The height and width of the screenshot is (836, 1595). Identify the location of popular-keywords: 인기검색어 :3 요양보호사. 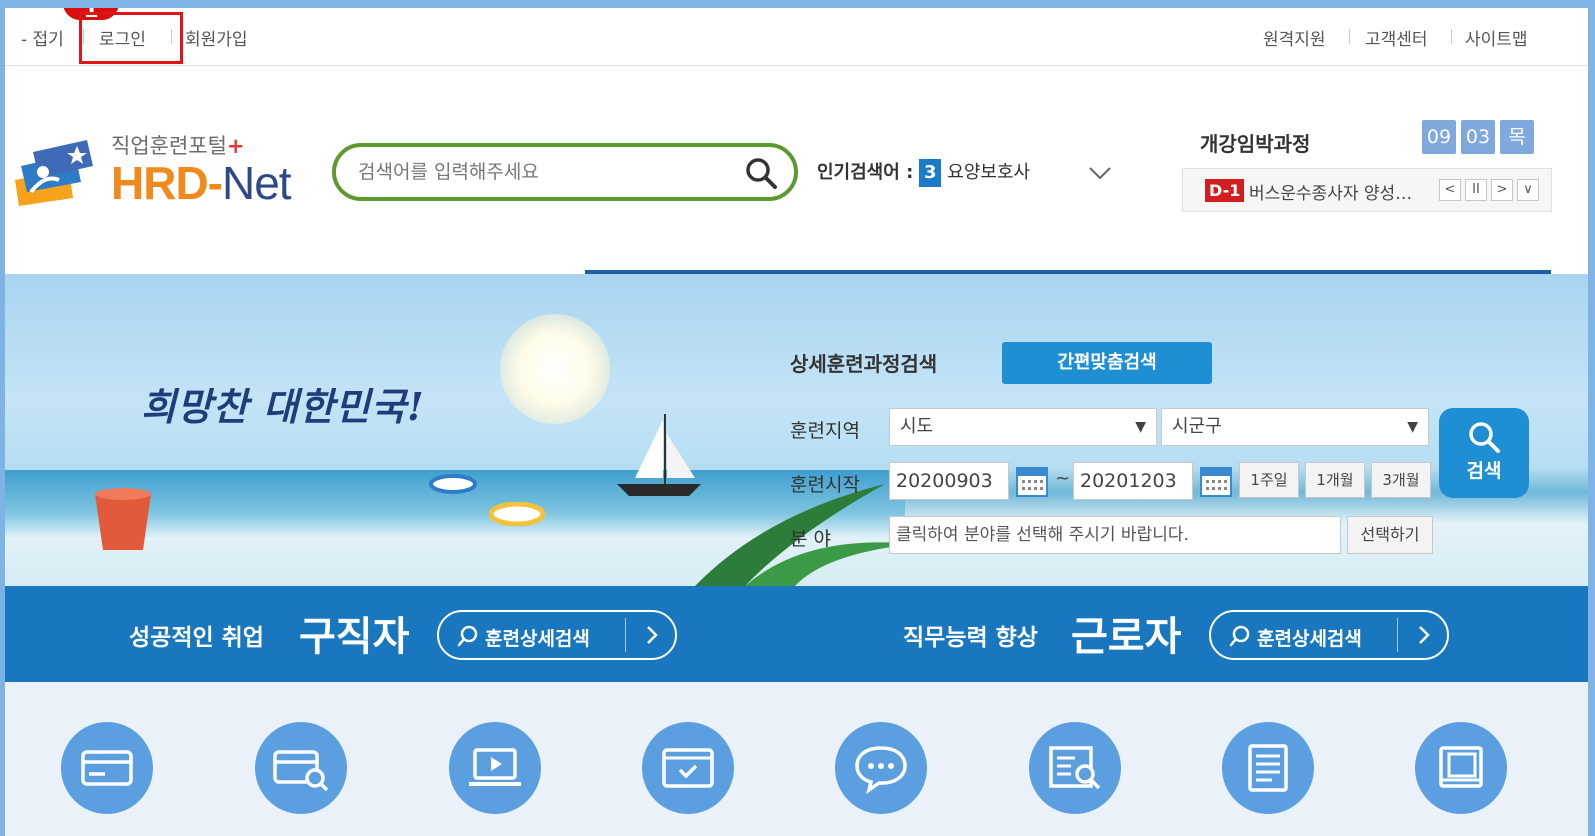
(923, 172).